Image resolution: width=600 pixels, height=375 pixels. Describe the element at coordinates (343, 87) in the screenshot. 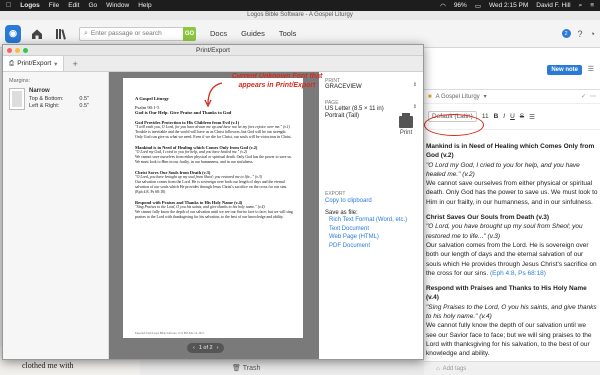

I see `printer-value: GRACEVIEW` at that location.